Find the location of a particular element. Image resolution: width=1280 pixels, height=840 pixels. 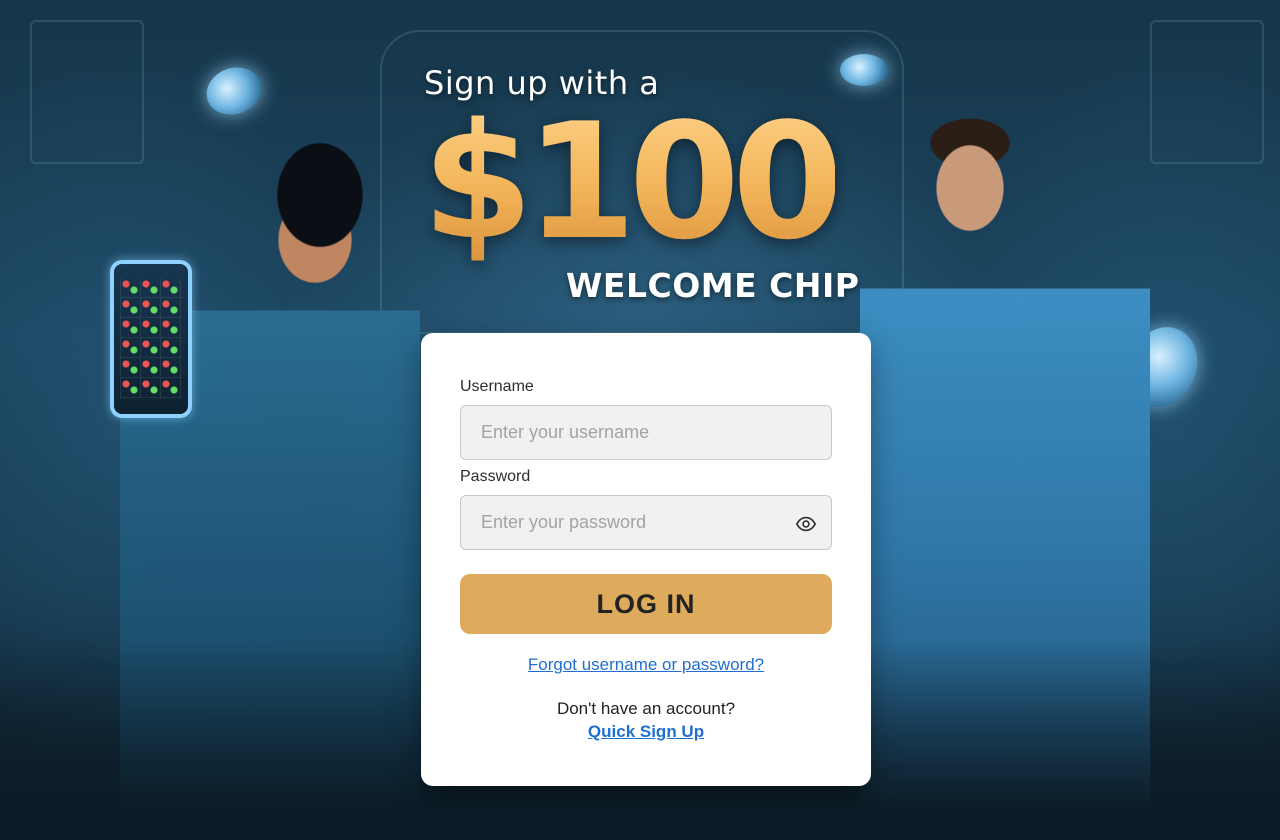

password-input is located at coordinates (646, 522).